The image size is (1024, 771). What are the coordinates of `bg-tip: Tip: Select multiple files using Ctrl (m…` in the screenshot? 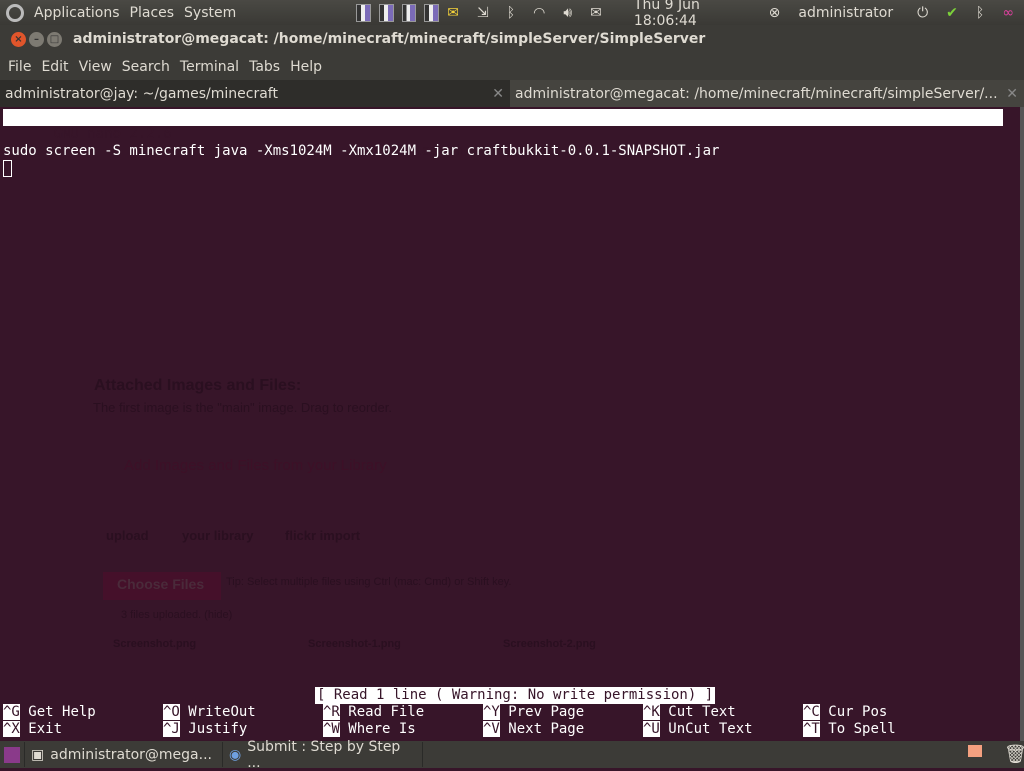 It's located at (369, 582).